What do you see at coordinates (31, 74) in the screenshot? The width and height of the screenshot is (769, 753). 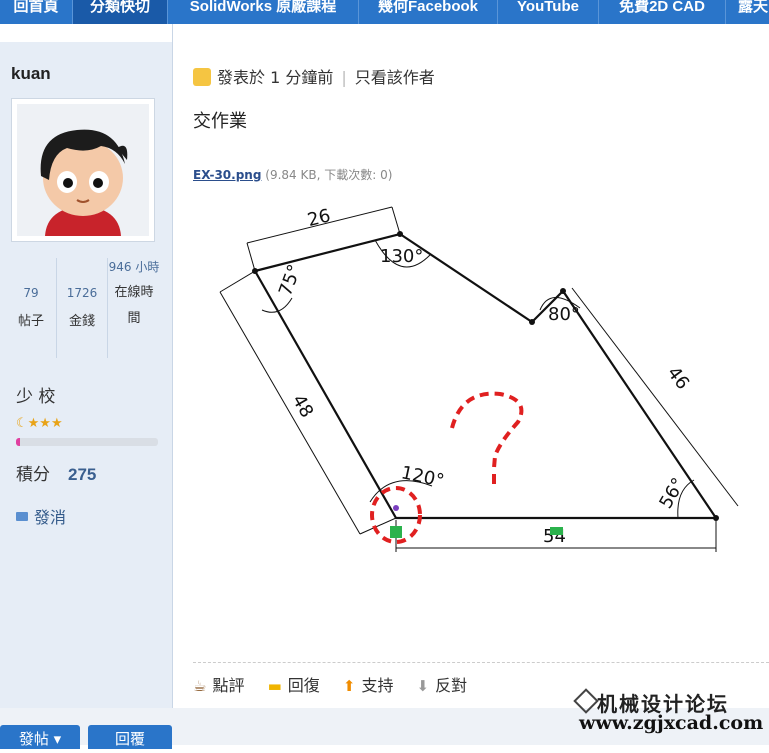 I see `username: kuan` at bounding box center [31, 74].